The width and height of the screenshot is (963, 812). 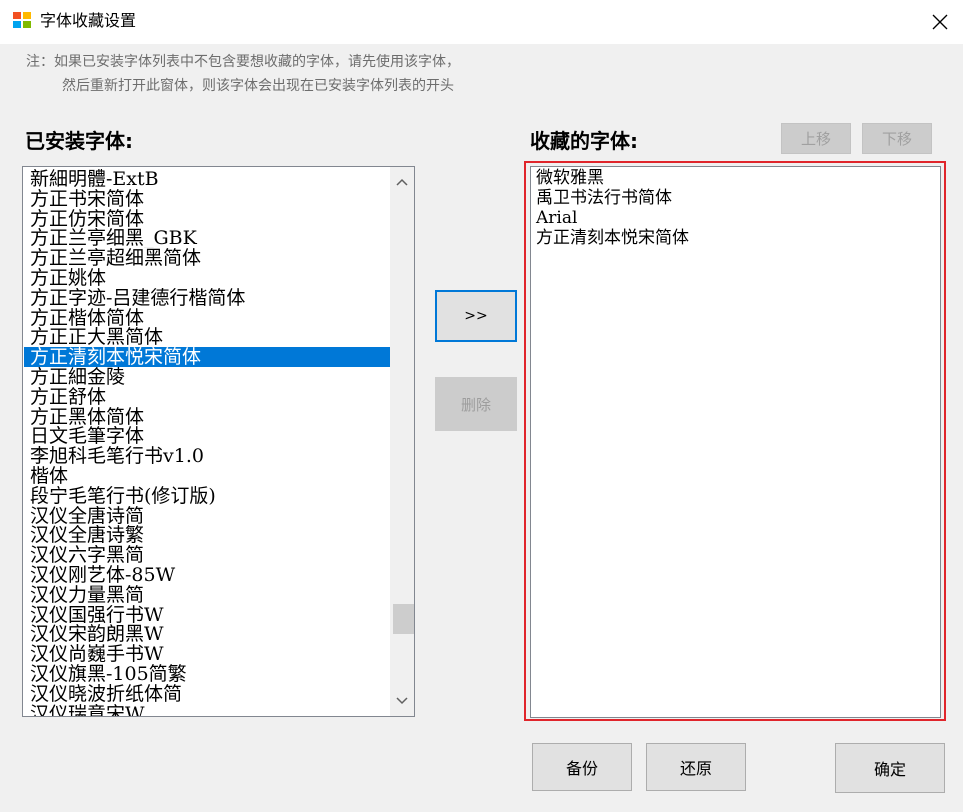 I want to click on note-line-1: 注：如果已安装字体列表中不包含要想收藏的字体，请先使用该字体，, so click(x=243, y=62).